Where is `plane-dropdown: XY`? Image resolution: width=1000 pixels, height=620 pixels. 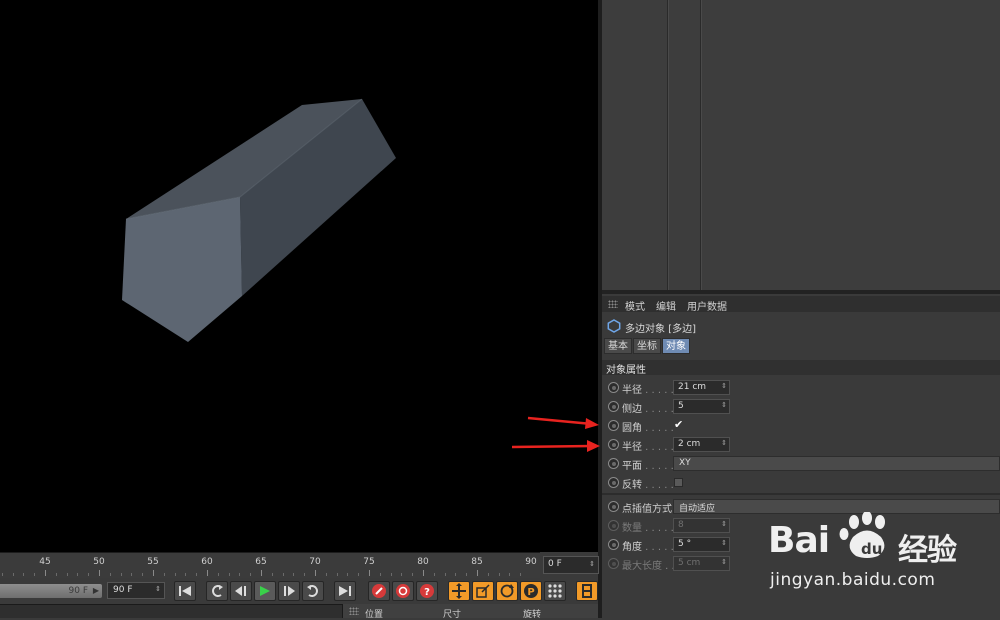 plane-dropdown: XY is located at coordinates (836, 463).